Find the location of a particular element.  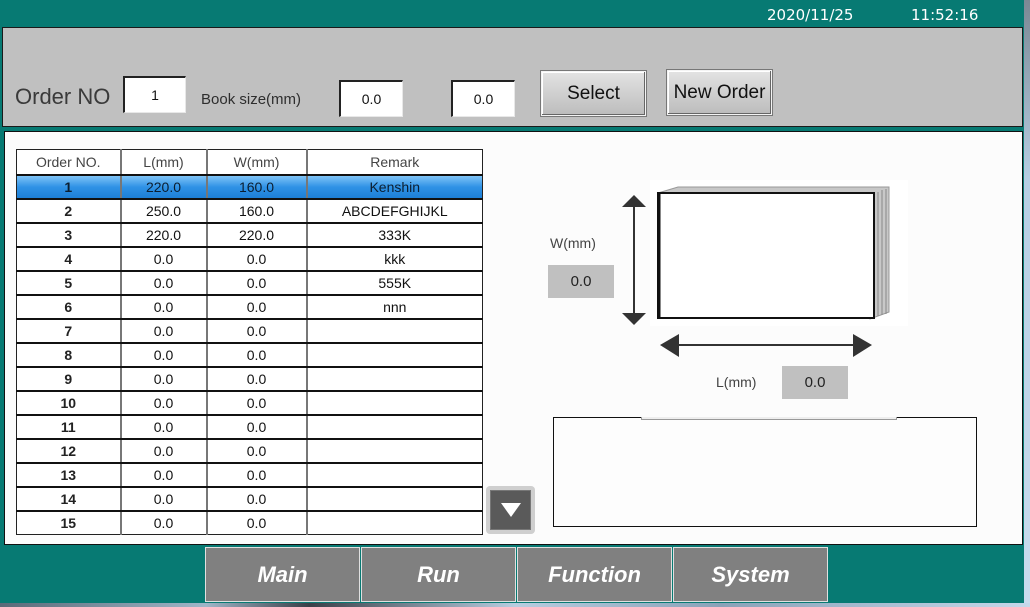

table-row: 1 220.0 160.0 Kenshin is located at coordinates (249, 187).